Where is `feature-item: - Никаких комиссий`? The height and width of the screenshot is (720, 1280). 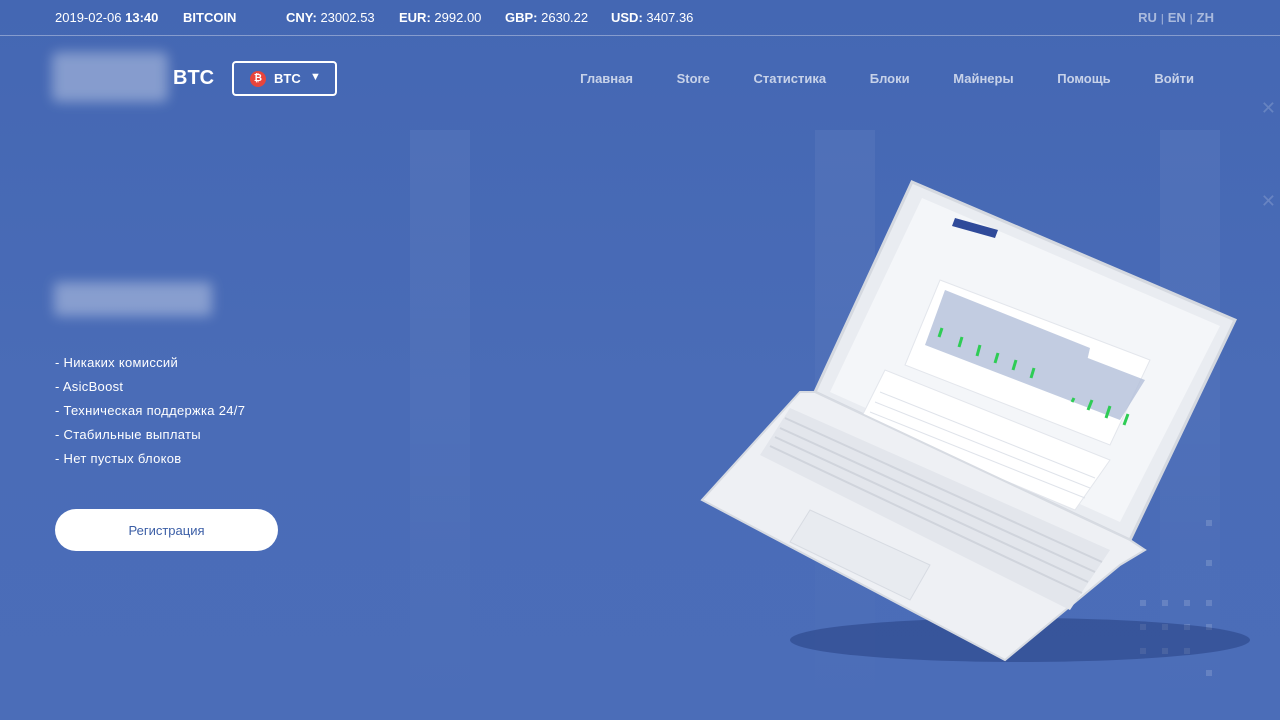
feature-item: - Никаких комиссий is located at coordinates (117, 362).